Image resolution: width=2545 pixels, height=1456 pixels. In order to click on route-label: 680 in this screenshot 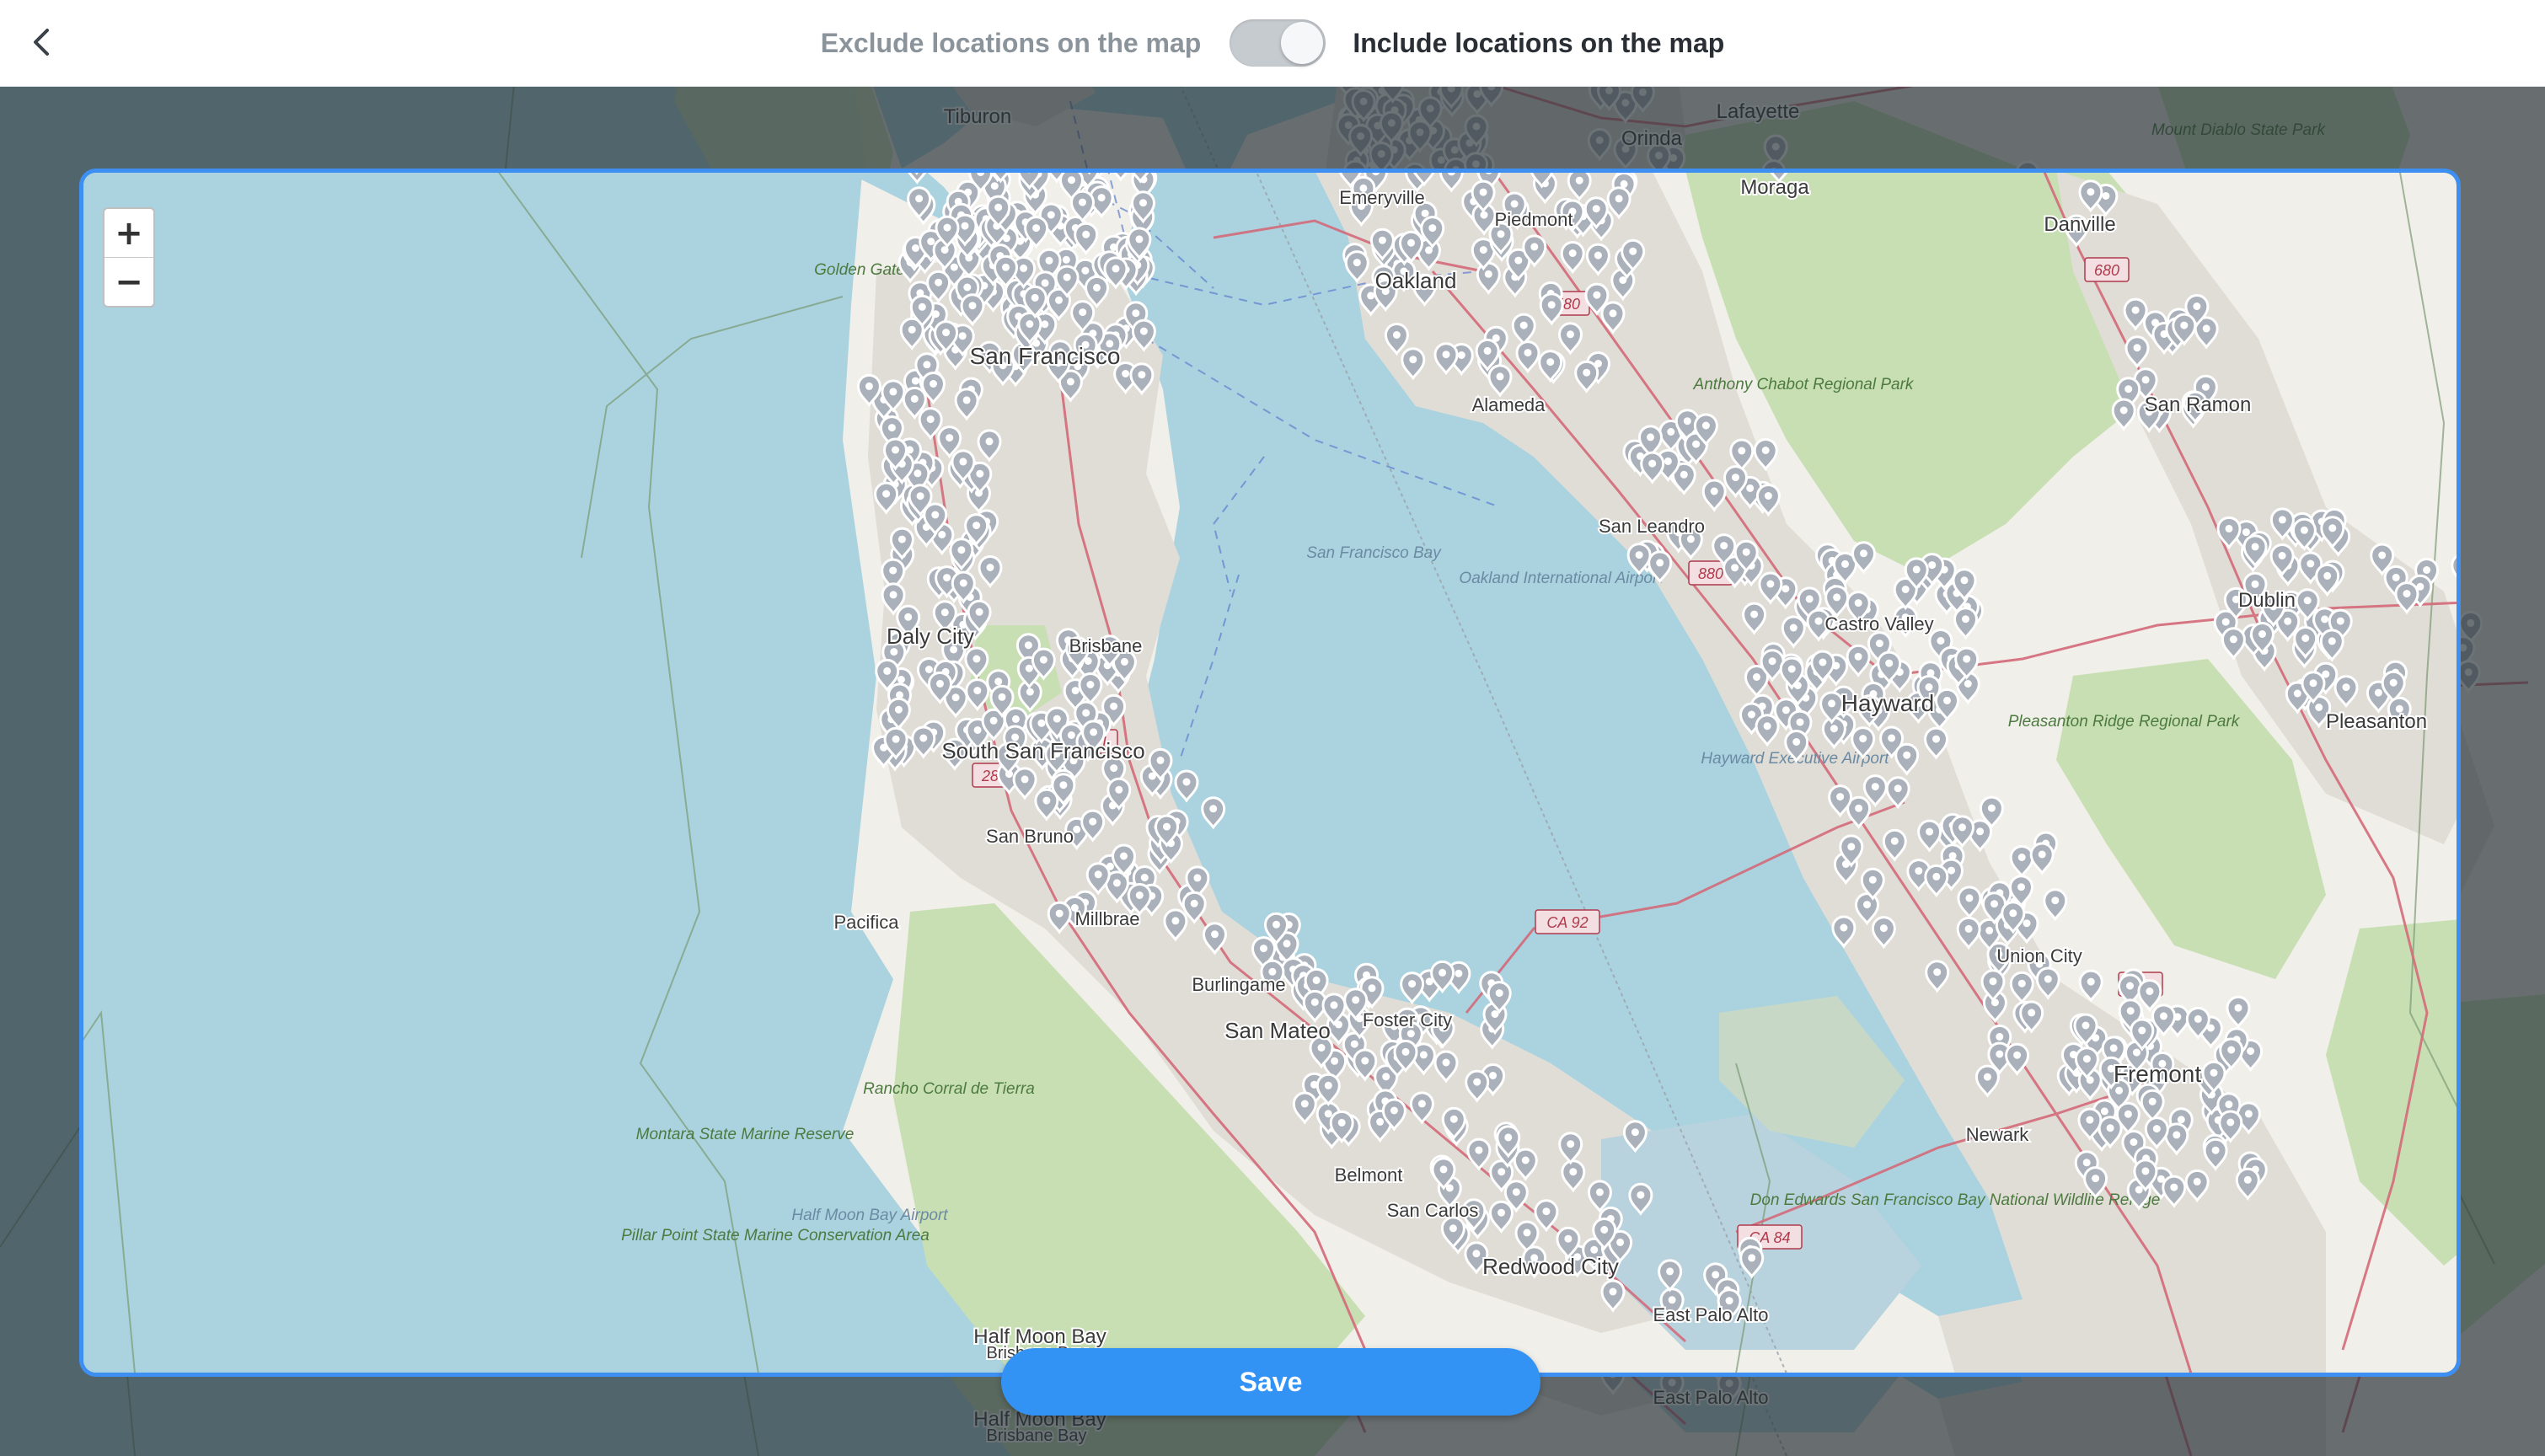, I will do `click(2106, 270)`.